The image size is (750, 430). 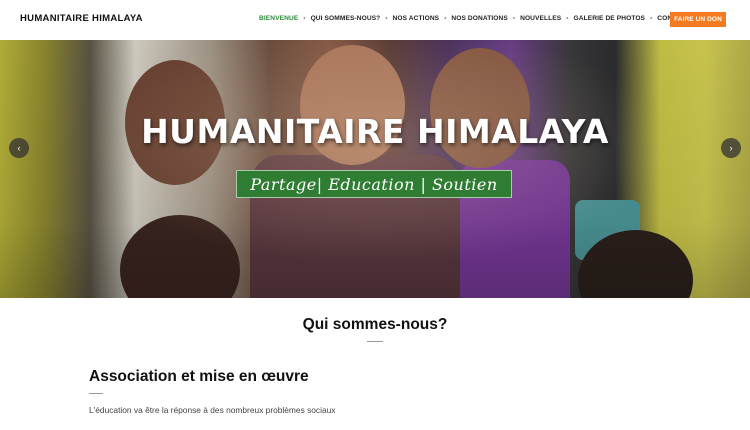 What do you see at coordinates (278, 18) in the screenshot?
I see `nav-item-bienvenue: BIENVENUE` at bounding box center [278, 18].